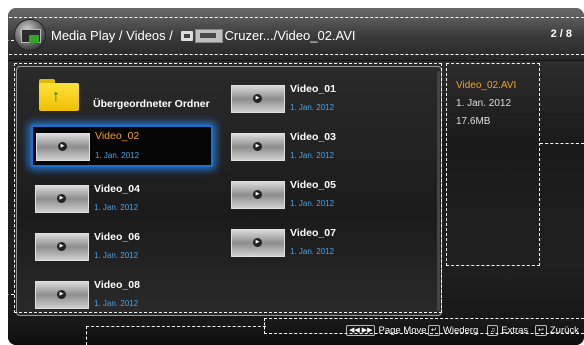  Describe the element at coordinates (7, 294) in the screenshot. I see `annotation-grid-leader` at that location.